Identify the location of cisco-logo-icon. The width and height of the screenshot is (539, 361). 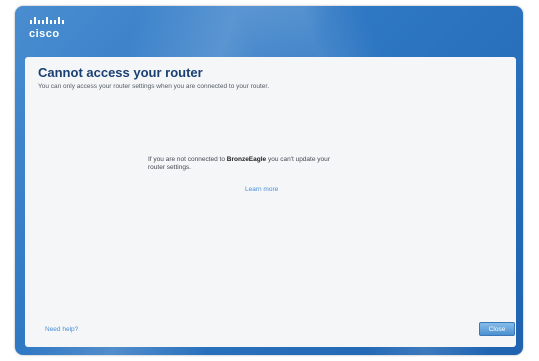
(47, 20).